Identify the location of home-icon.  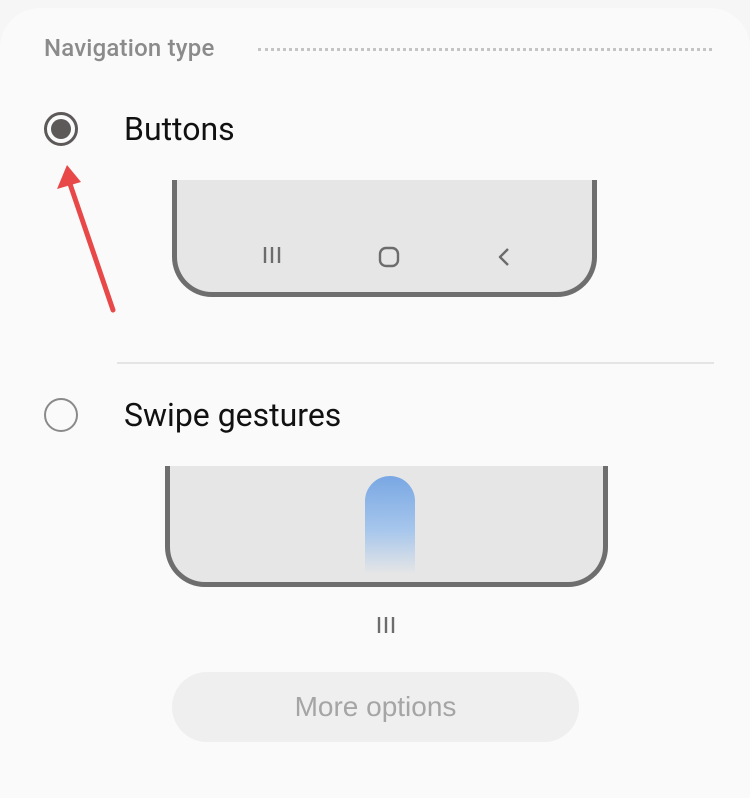
(389, 259).